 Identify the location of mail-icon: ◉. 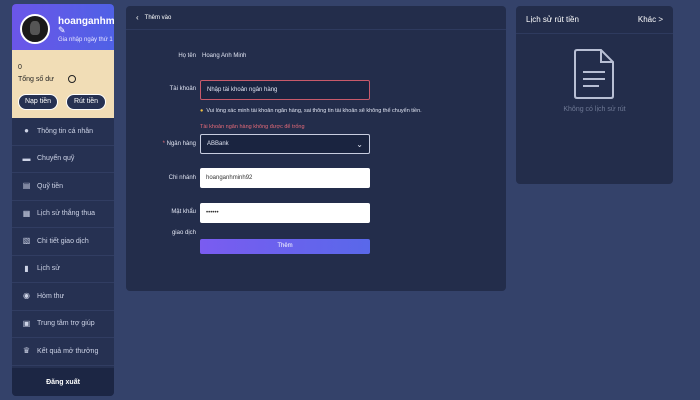
(26, 296).